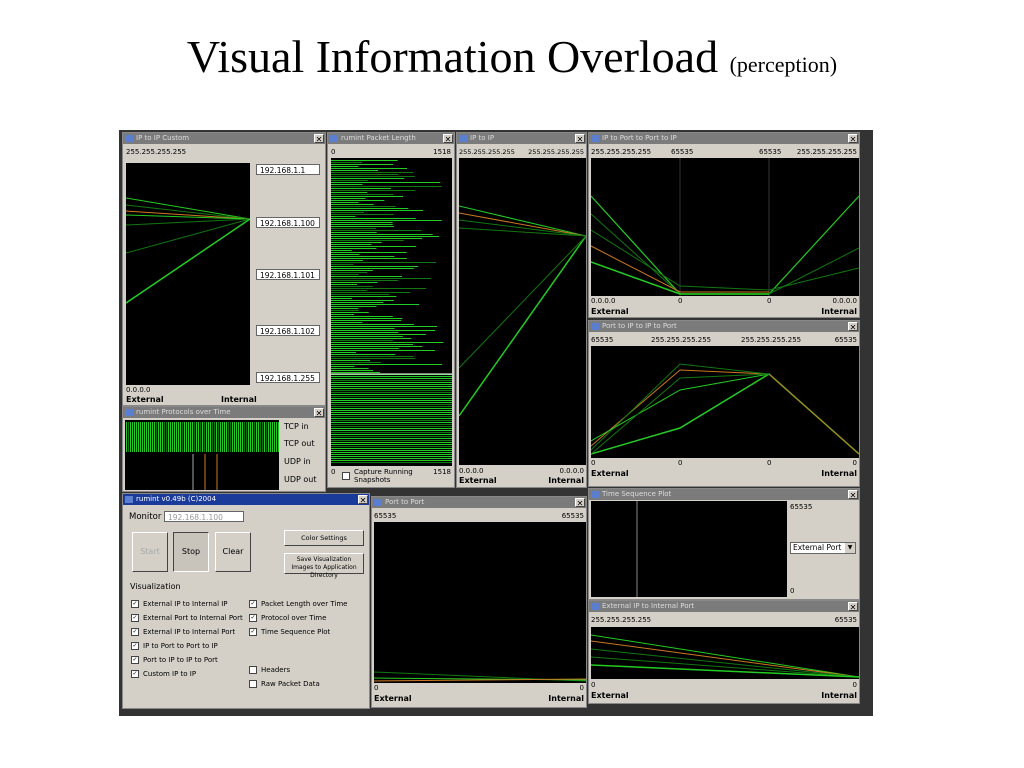 The image size is (1024, 768). What do you see at coordinates (287, 618) in the screenshot?
I see `visualization-option-checkbox: ✓ Protocol over Time` at bounding box center [287, 618].